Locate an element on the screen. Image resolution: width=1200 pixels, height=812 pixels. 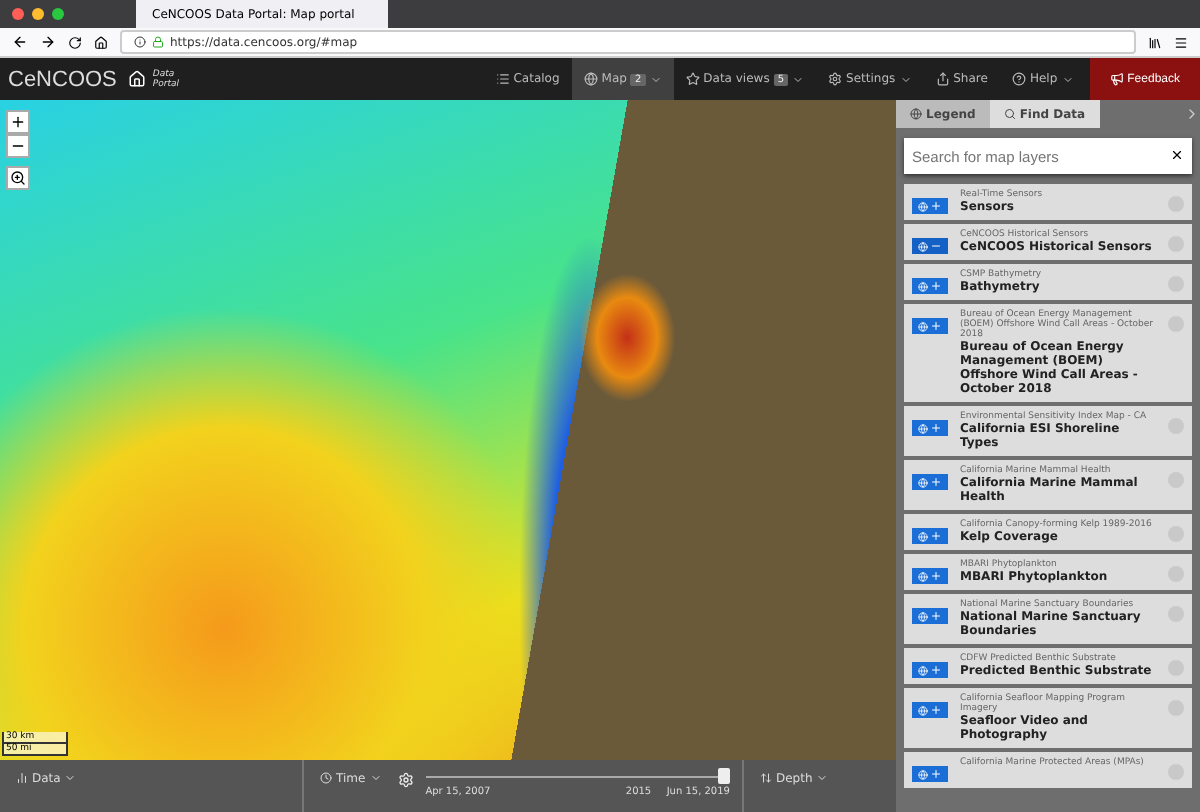
collapse-icon is located at coordinates (1192, 114).